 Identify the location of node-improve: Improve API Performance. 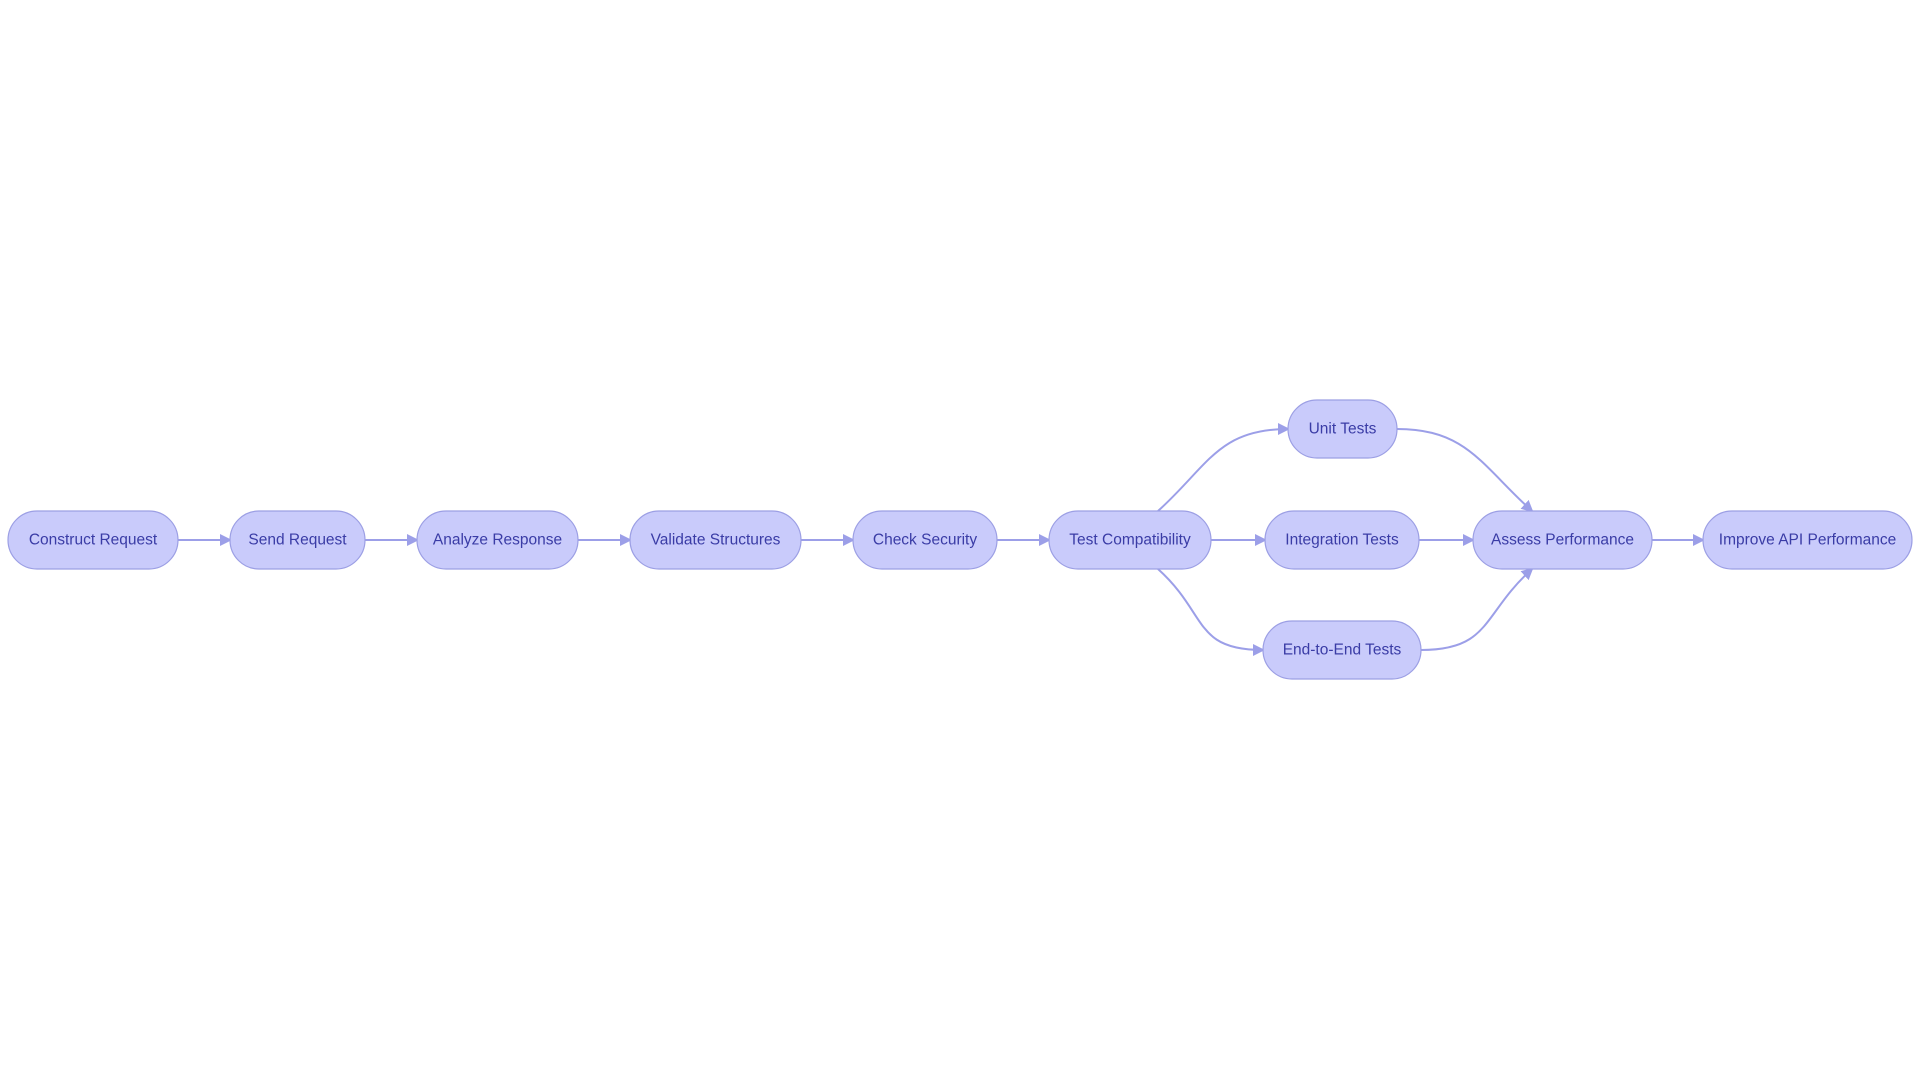
(1807, 540).